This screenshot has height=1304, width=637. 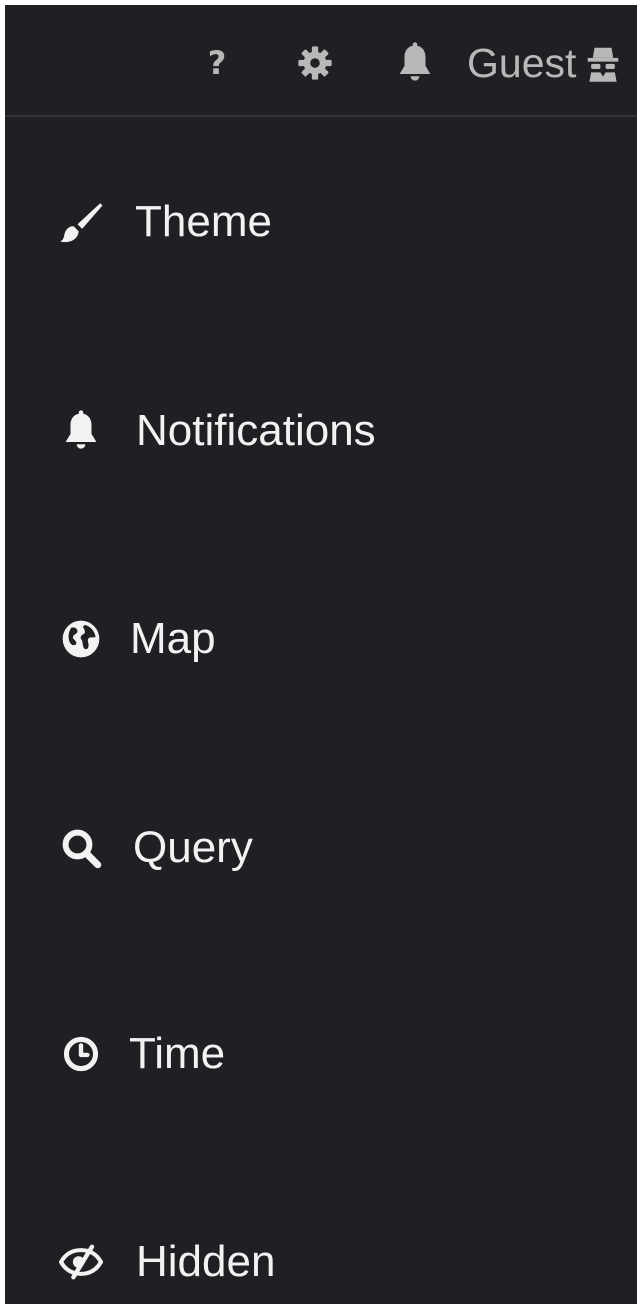 I want to click on help-icon: ?, so click(x=217, y=63).